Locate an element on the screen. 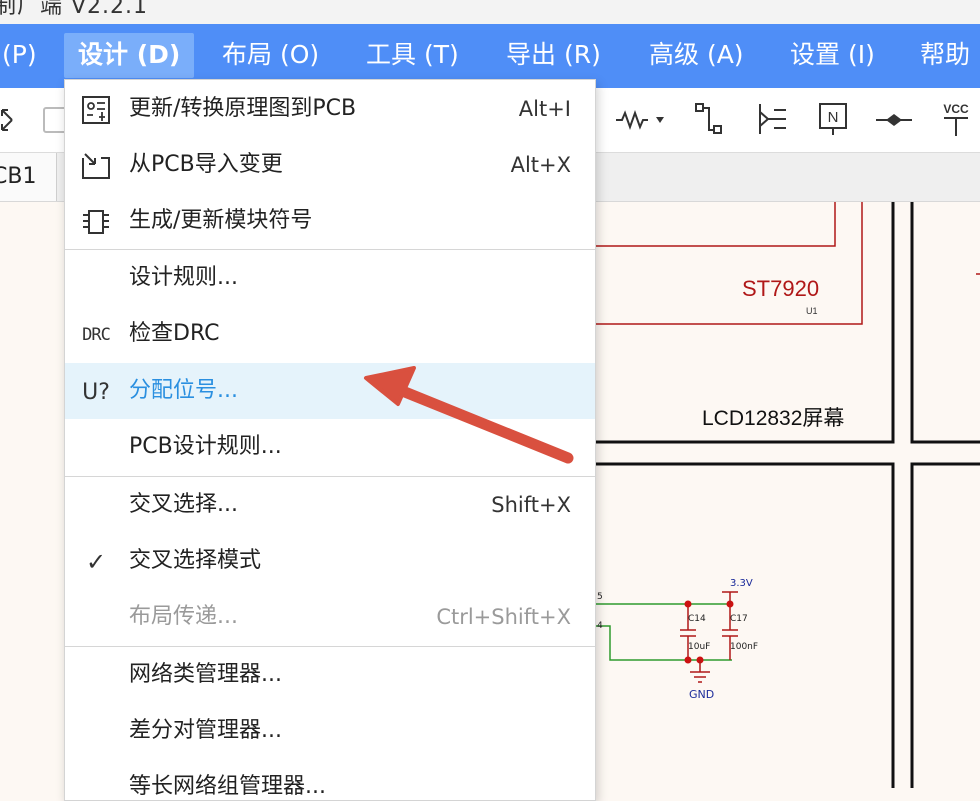  chip-name: ST7920 is located at coordinates (781, 288).